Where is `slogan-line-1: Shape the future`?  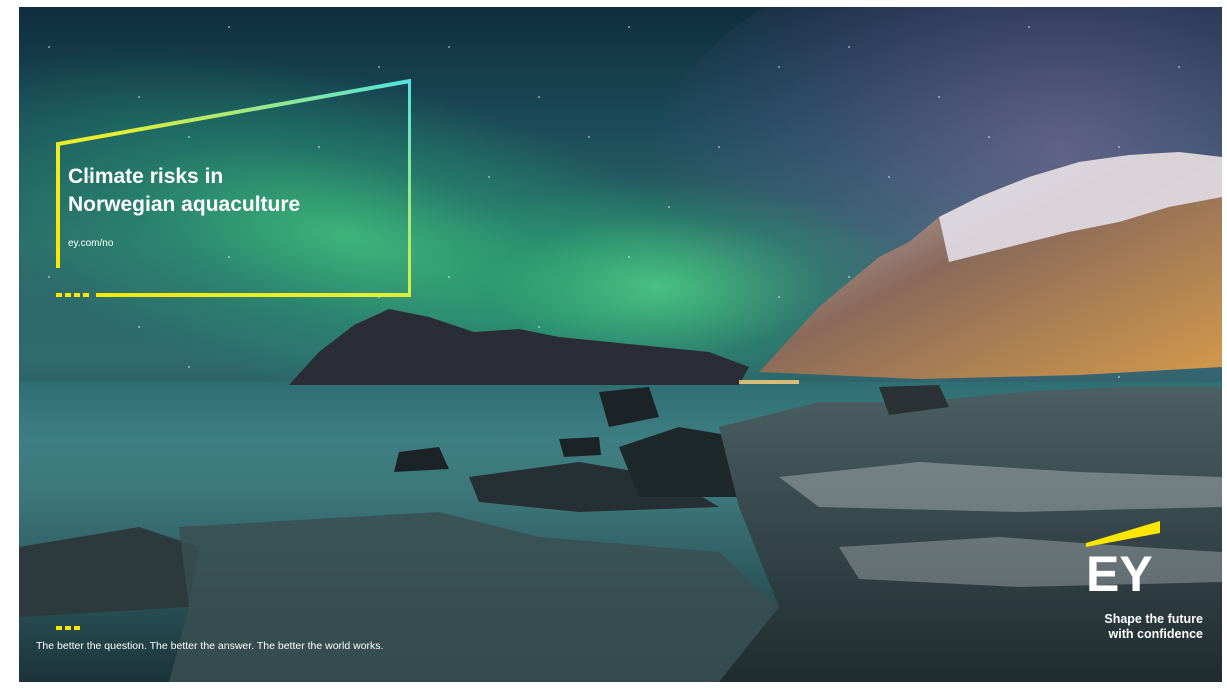 slogan-line-1: Shape the future is located at coordinates (1153, 619).